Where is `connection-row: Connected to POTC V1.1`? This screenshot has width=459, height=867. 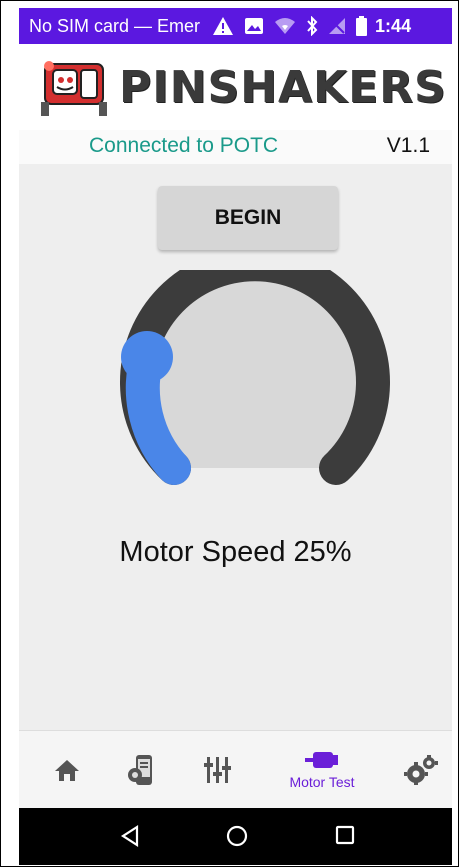 connection-row: Connected to POTC V1.1 is located at coordinates (235, 147).